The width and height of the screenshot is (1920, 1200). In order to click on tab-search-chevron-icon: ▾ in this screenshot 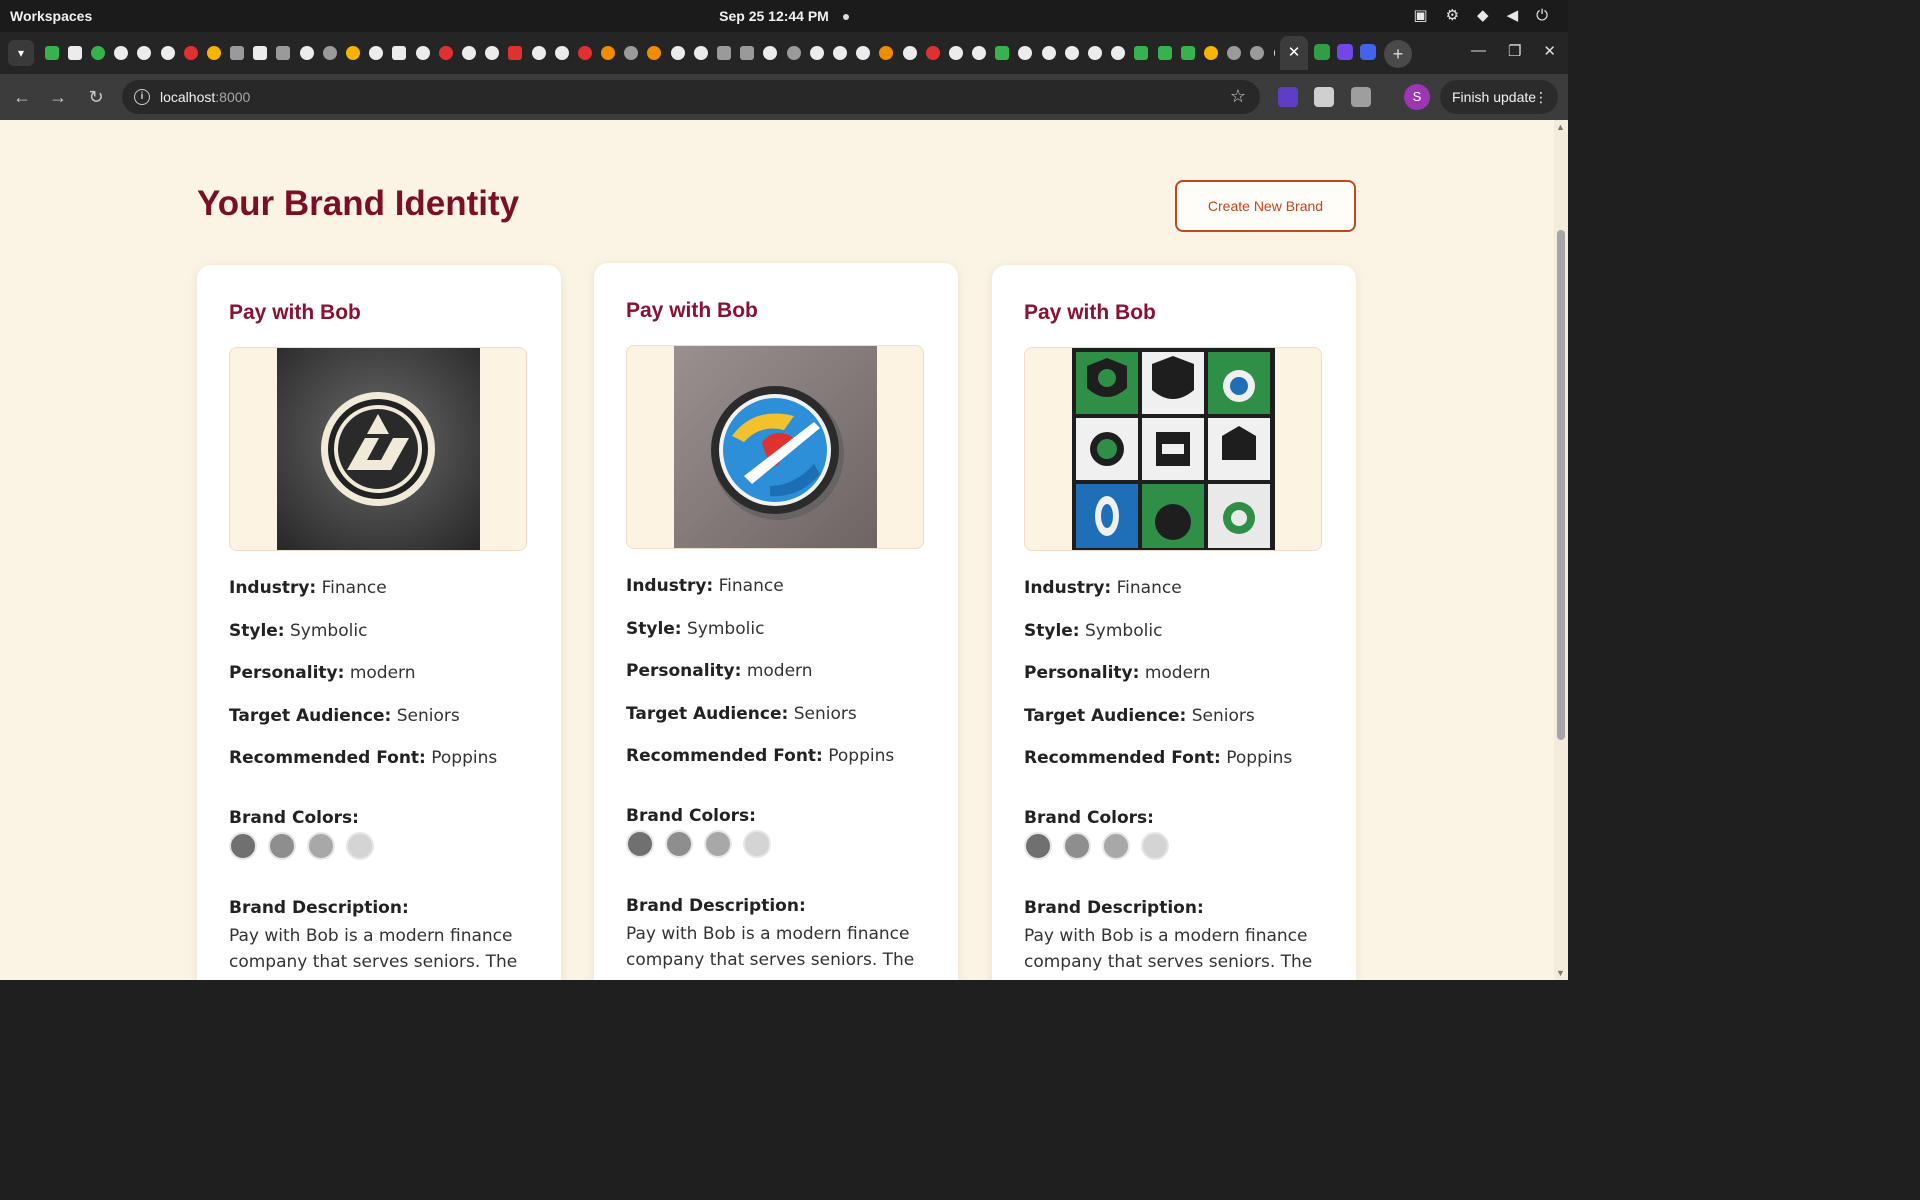, I will do `click(21, 53)`.